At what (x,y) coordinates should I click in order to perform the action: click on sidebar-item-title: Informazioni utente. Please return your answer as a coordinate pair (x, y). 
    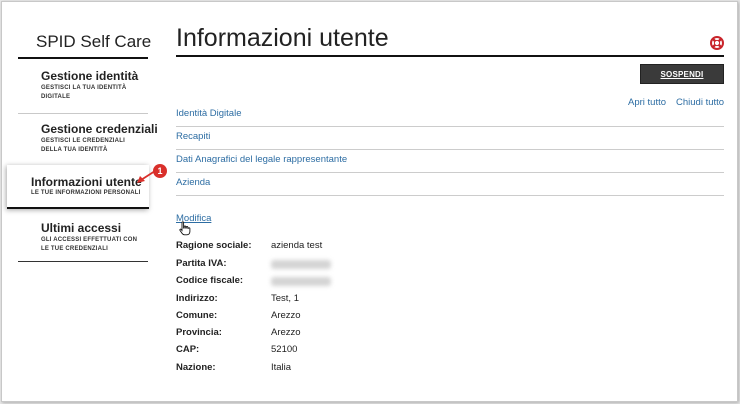
    Looking at the image, I should click on (86, 182).